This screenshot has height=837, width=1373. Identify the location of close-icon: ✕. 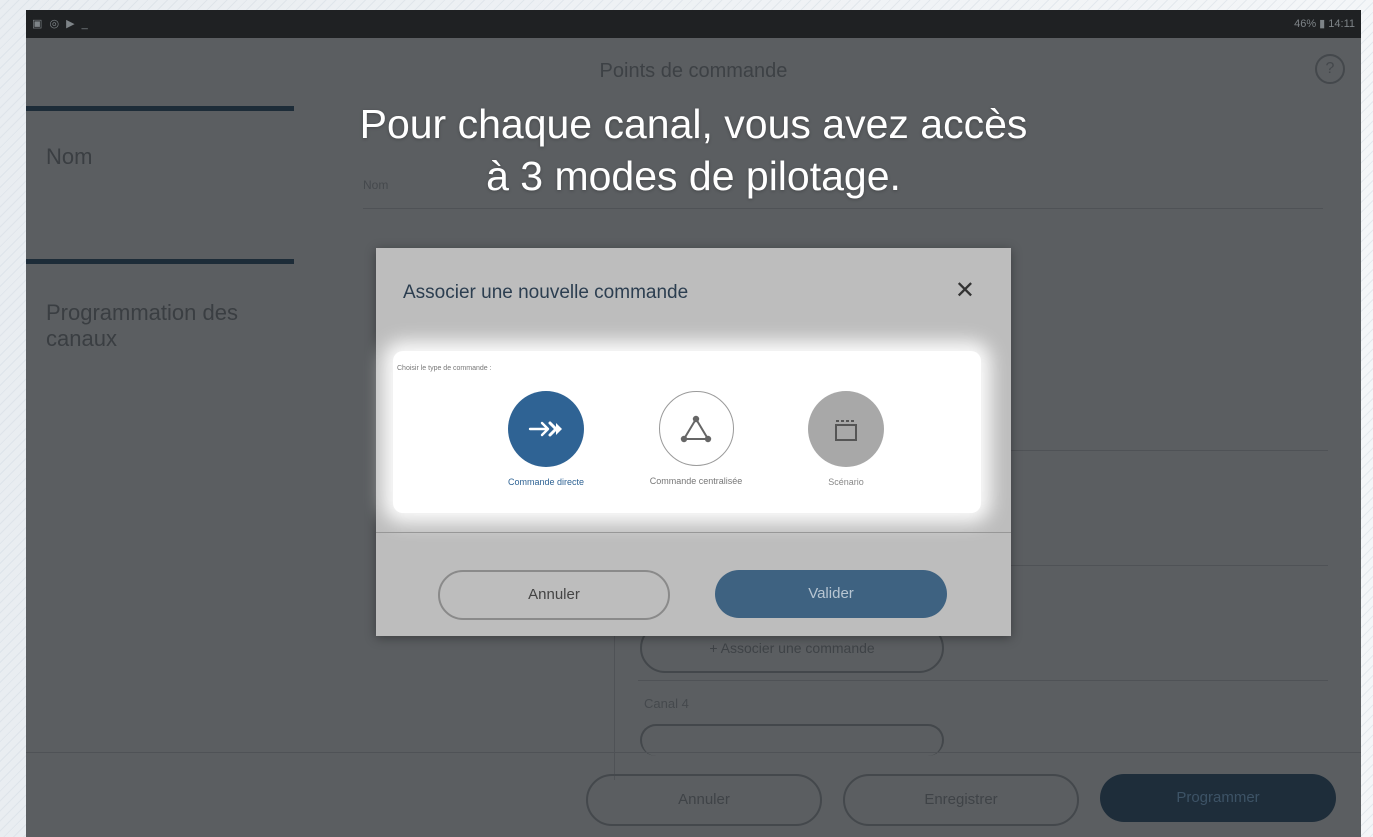
(965, 290).